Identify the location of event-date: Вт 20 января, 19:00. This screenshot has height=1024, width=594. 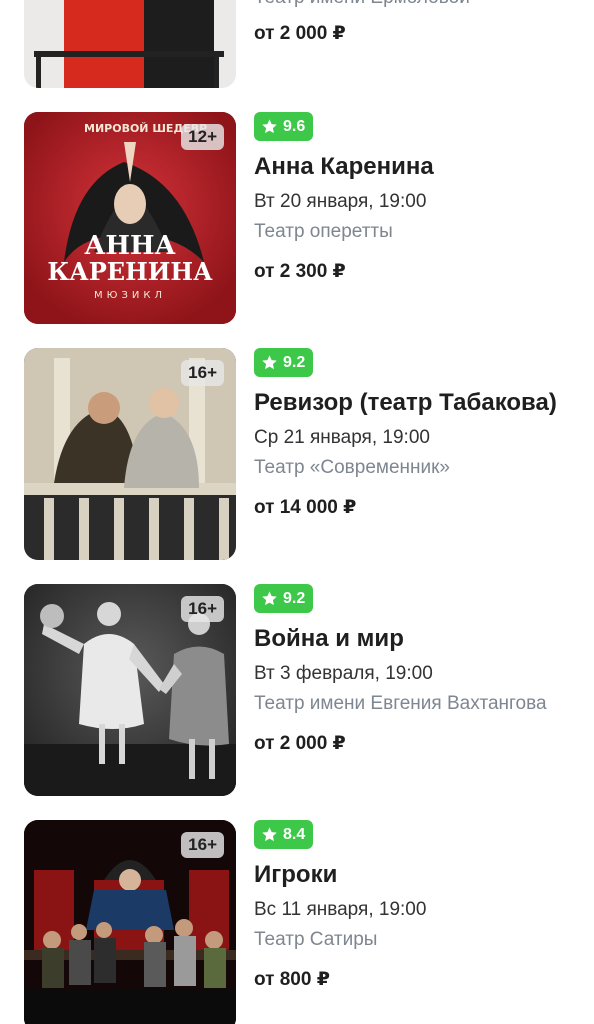
(340, 201).